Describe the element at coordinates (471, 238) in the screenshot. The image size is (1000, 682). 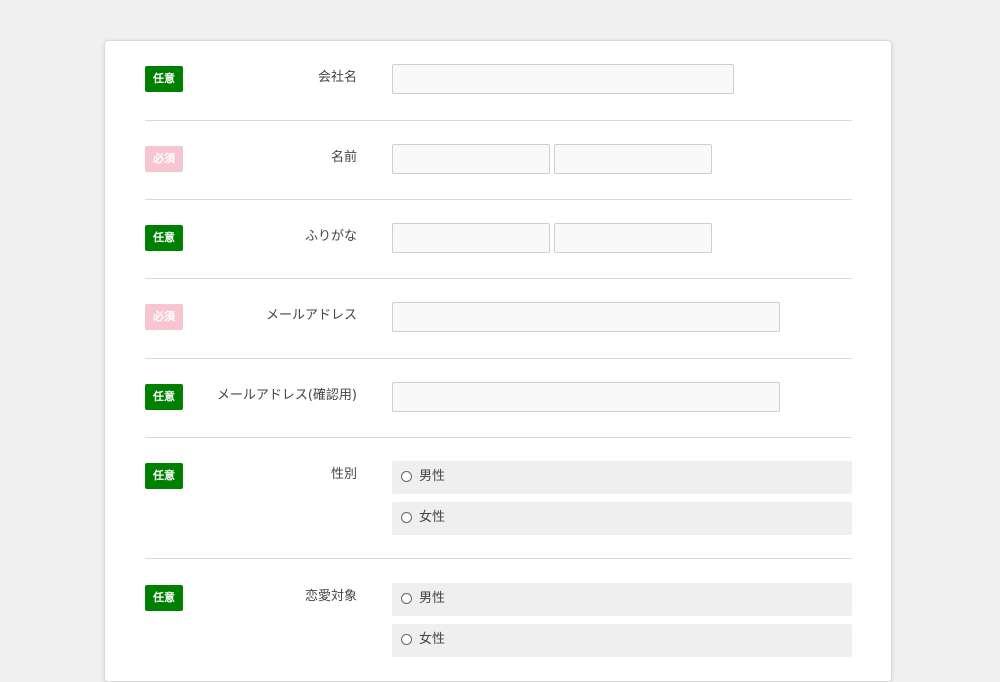
I see `furigana-last-input` at that location.